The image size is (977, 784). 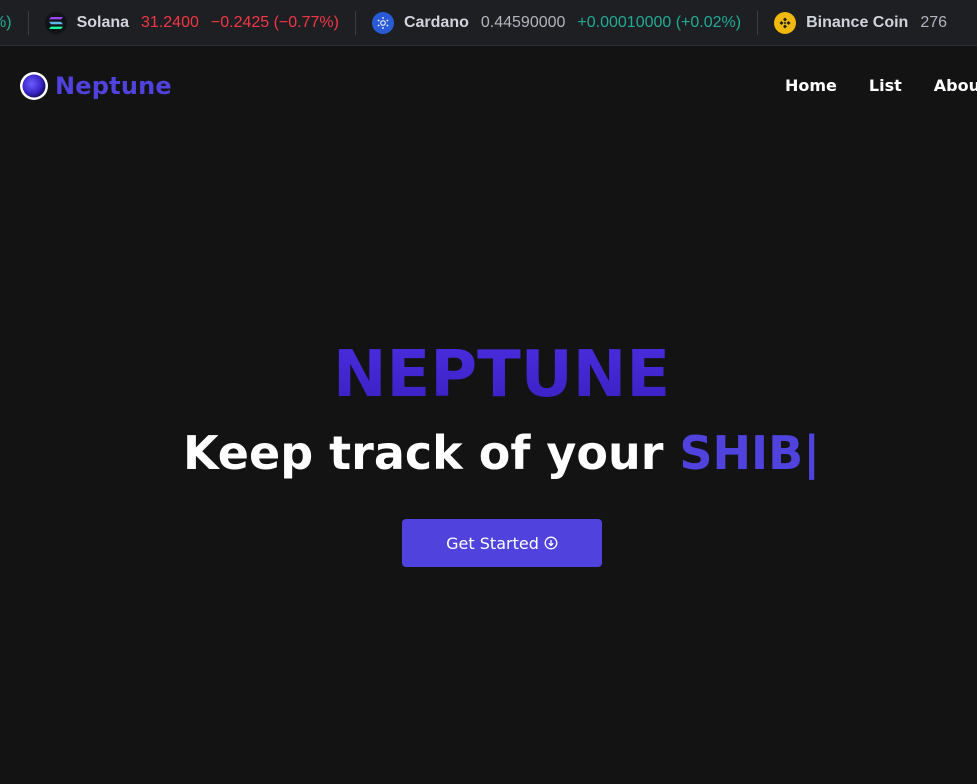 I want to click on ticker-change: +0.00010000 (+0.02%), so click(x=659, y=22).